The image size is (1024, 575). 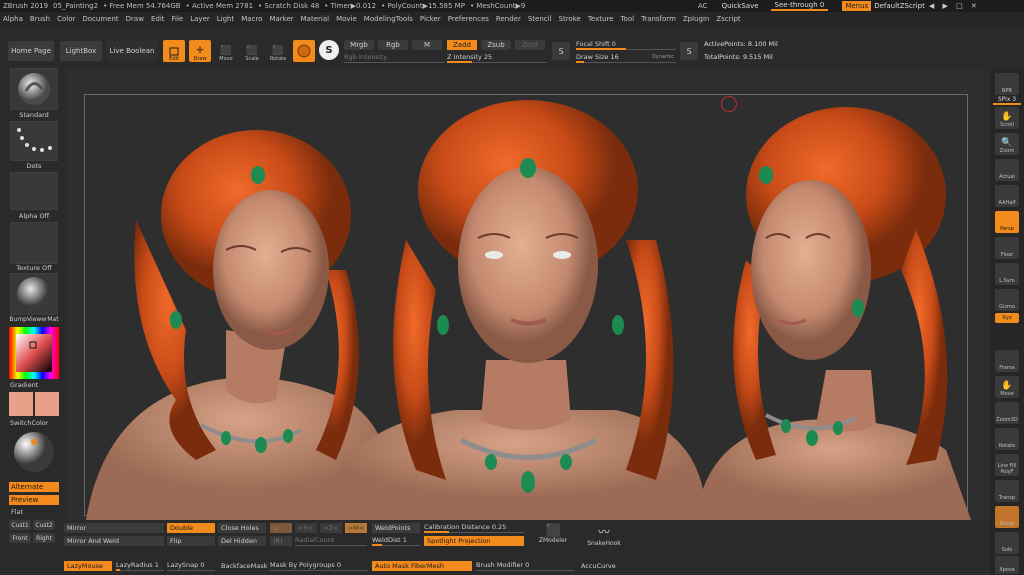 I want to click on texture-thumbnail, so click(x=34, y=243).